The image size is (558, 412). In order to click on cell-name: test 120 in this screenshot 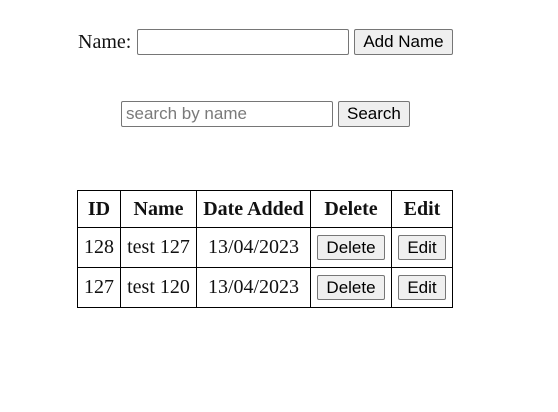, I will do `click(158, 287)`.